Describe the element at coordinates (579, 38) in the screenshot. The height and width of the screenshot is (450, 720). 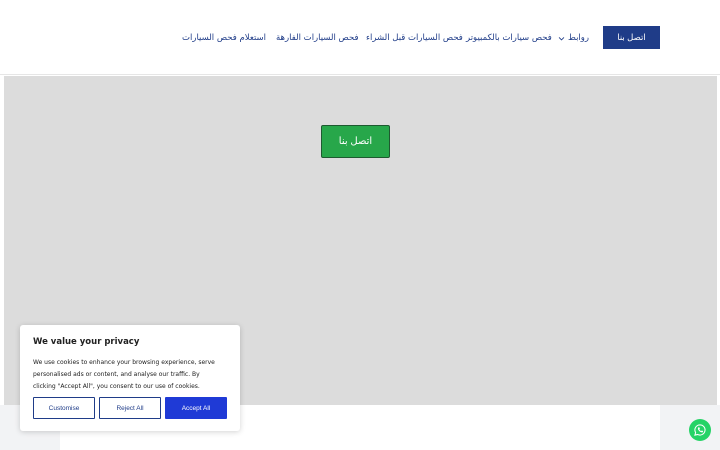
I see `nav-link-links: روابط` at that location.